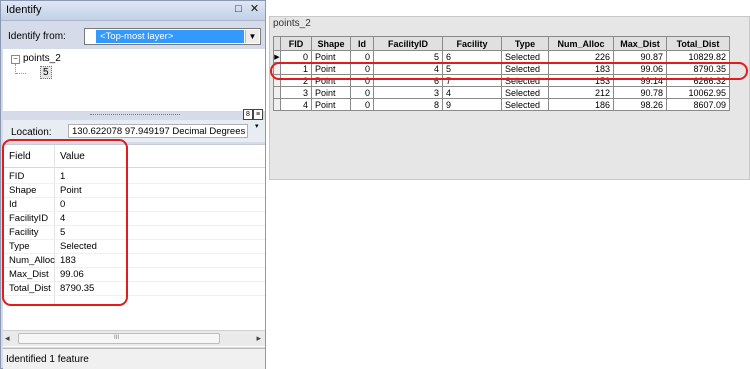  I want to click on column-header: Type, so click(525, 43).